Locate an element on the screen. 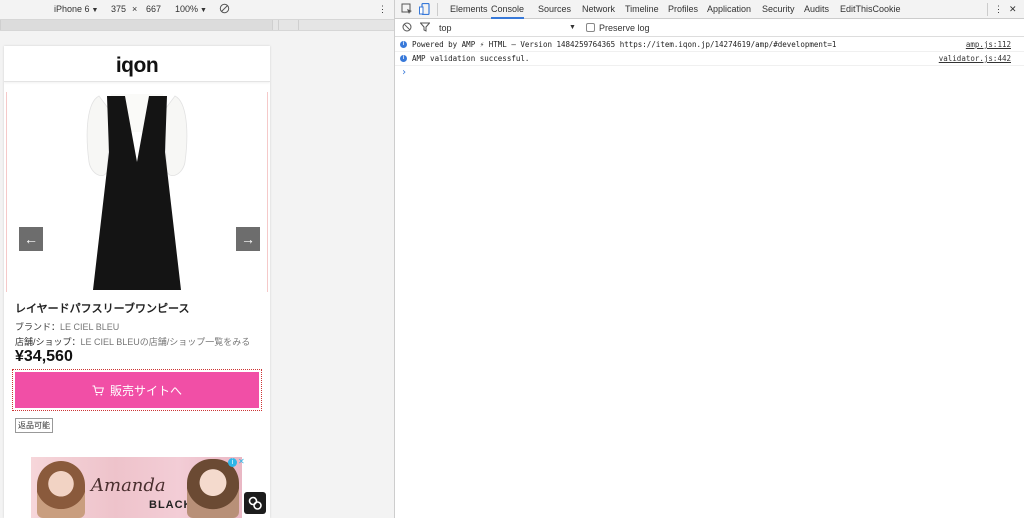 The image size is (1024, 518). tab-timeline: Timeline is located at coordinates (642, 9).